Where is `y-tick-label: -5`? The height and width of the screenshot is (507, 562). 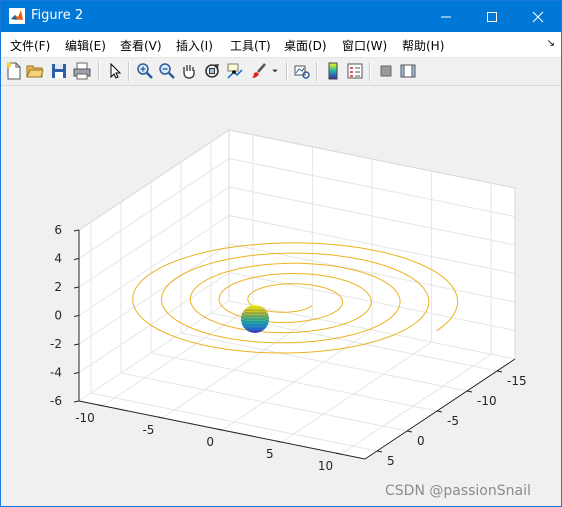
y-tick-label: -5 is located at coordinates (453, 421).